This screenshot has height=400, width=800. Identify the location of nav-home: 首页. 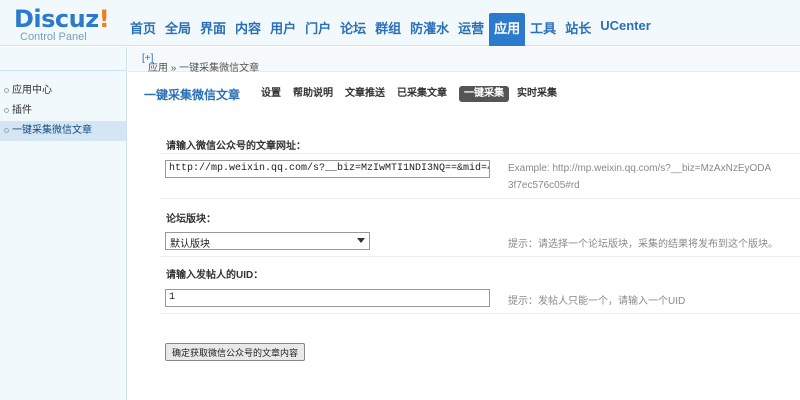
(143, 26).